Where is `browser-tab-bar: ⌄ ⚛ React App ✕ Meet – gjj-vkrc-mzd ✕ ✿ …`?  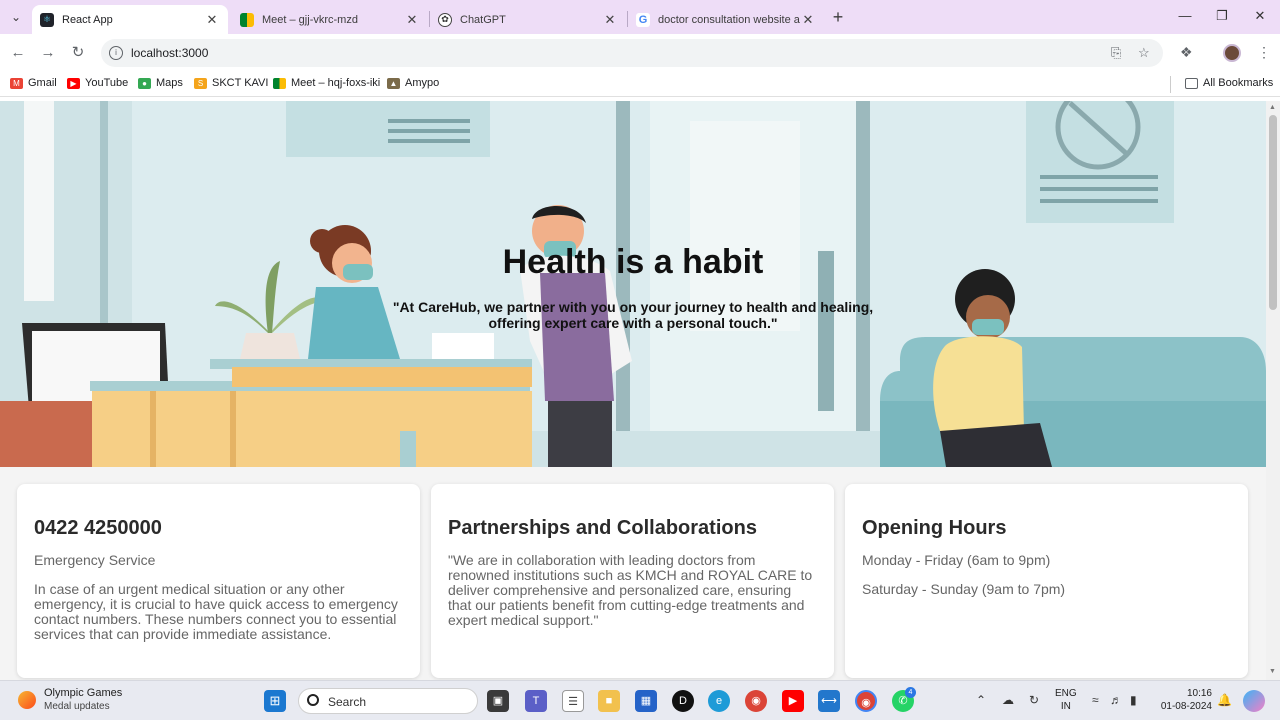 browser-tab-bar: ⌄ ⚛ React App ✕ Meet – gjj-vkrc-mzd ✕ ✿ … is located at coordinates (640, 17).